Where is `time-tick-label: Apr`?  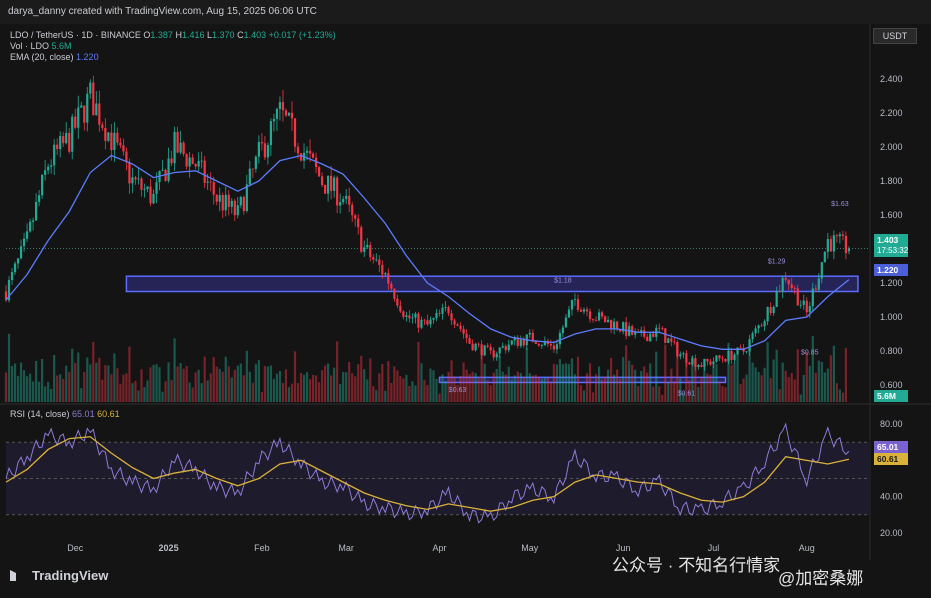
time-tick-label: Apr is located at coordinates (439, 548).